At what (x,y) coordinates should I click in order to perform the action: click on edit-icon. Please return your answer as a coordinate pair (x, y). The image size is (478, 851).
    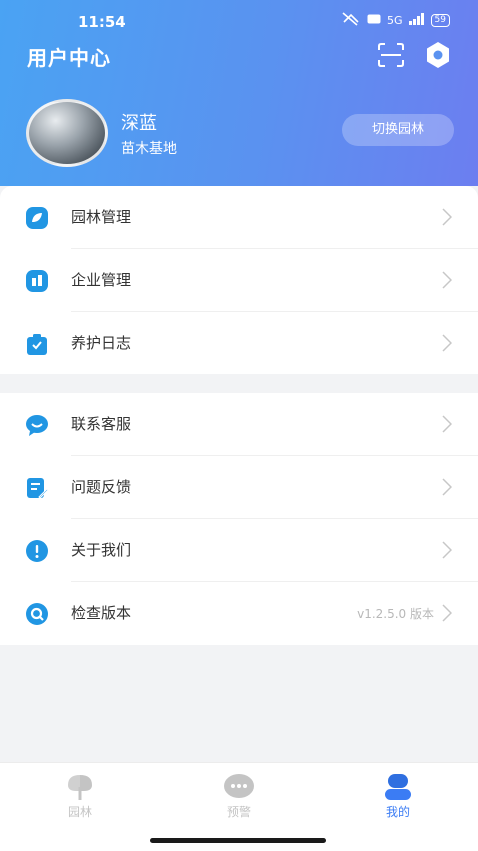
    Looking at the image, I should click on (37, 488).